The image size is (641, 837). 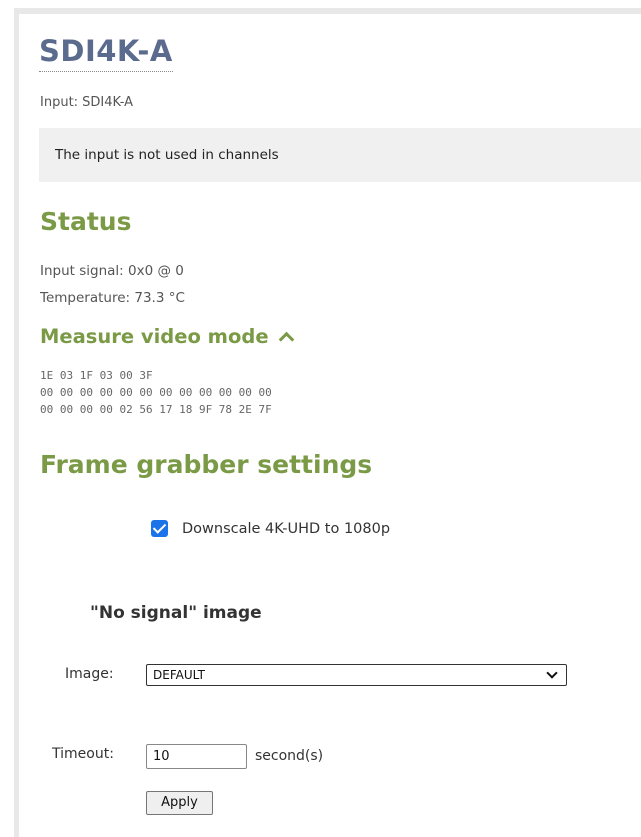 What do you see at coordinates (286, 528) in the screenshot?
I see `downscale-label: Downscale 4K-UHD to 1080p` at bounding box center [286, 528].